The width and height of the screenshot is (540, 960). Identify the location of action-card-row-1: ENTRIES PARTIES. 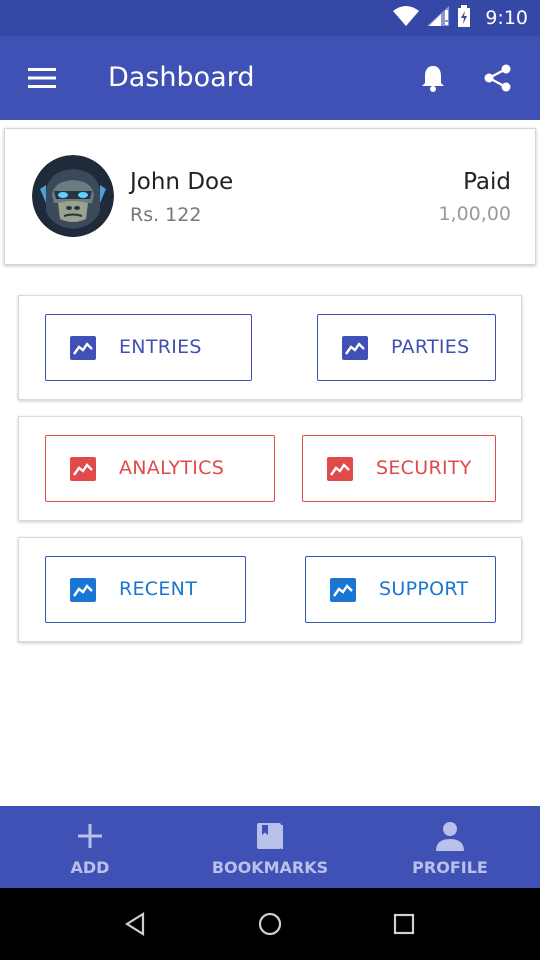
(270, 347).